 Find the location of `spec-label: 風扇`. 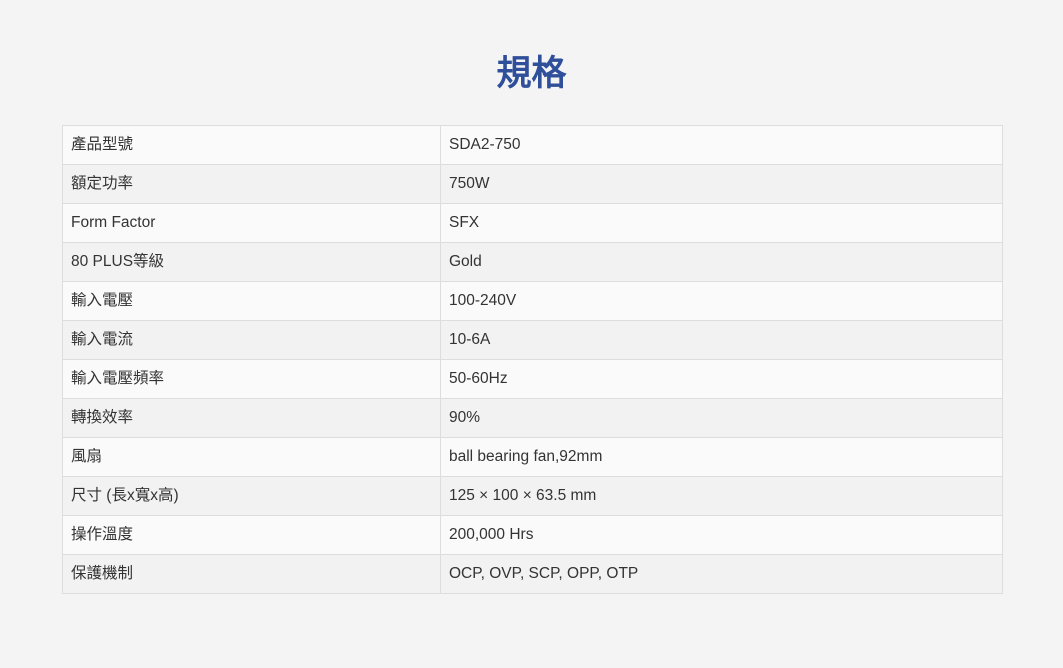

spec-label: 風扇 is located at coordinates (251, 457).